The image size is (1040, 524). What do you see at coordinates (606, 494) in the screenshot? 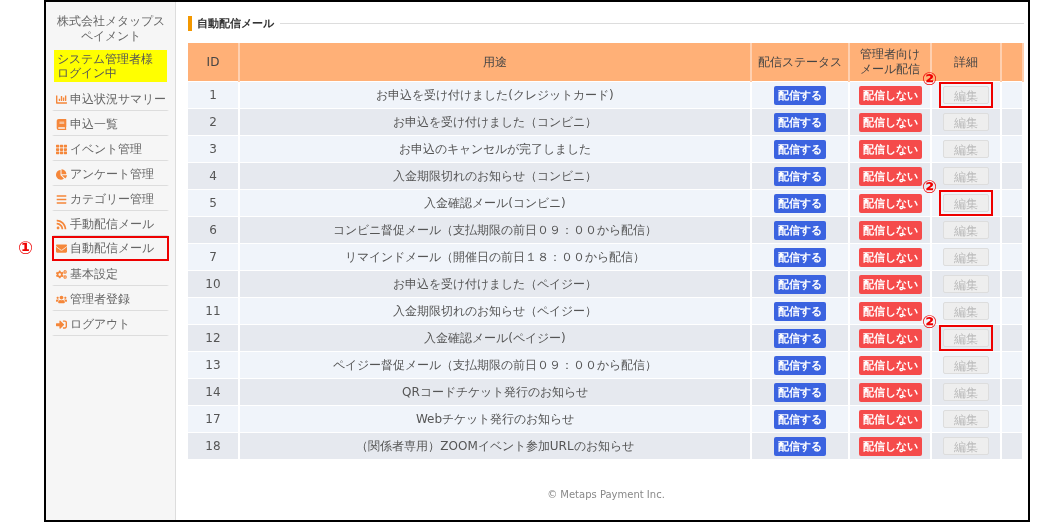
I see `copyright-text: © Metaps Payment Inc.` at bounding box center [606, 494].